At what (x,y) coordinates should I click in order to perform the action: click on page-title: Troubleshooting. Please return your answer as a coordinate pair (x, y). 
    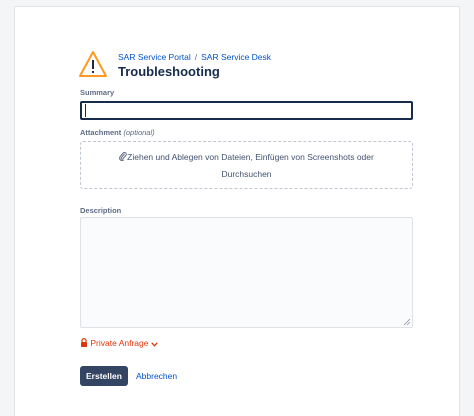
    Looking at the image, I should click on (169, 71).